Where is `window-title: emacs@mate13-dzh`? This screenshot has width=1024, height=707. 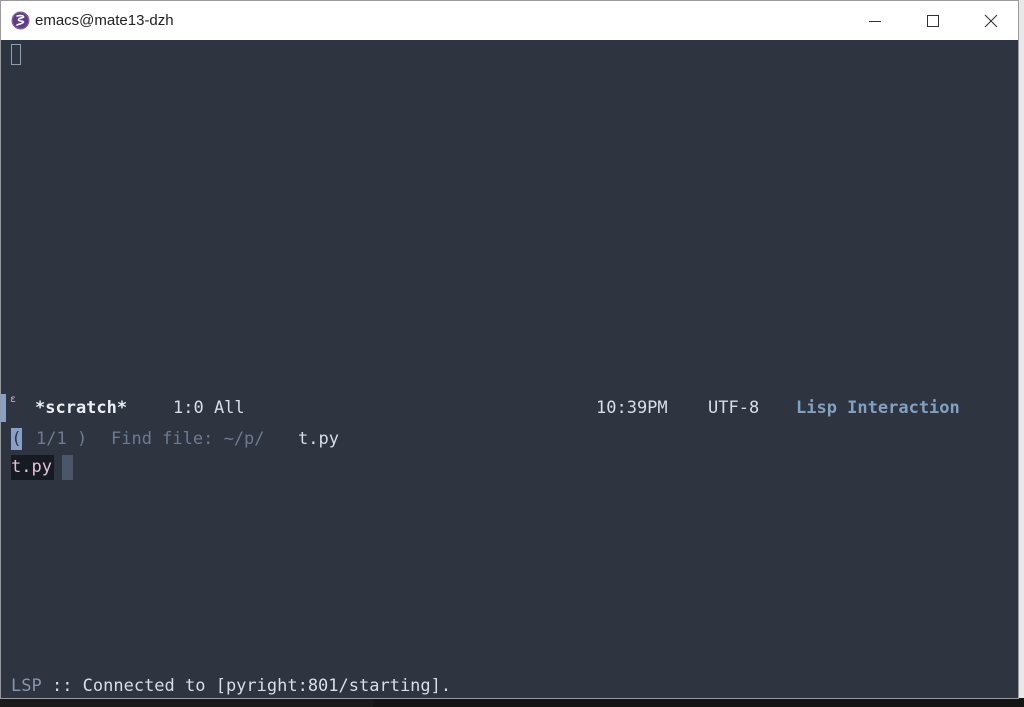 window-title: emacs@mate13-dzh is located at coordinates (104, 20).